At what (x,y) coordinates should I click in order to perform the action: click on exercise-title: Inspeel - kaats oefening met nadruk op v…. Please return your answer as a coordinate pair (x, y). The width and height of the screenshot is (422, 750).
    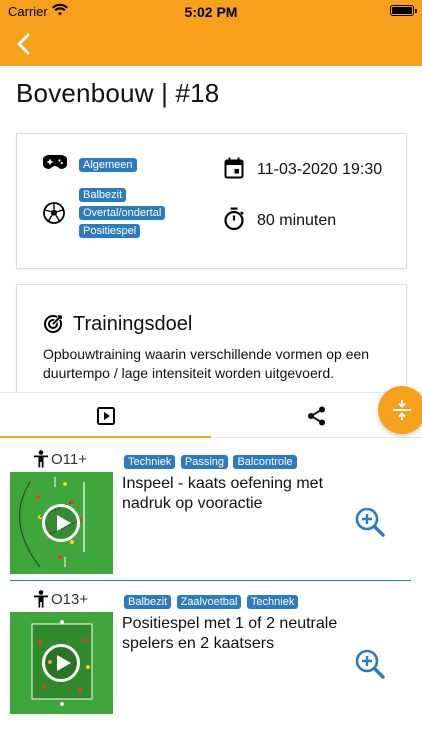
    Looking at the image, I should click on (223, 493).